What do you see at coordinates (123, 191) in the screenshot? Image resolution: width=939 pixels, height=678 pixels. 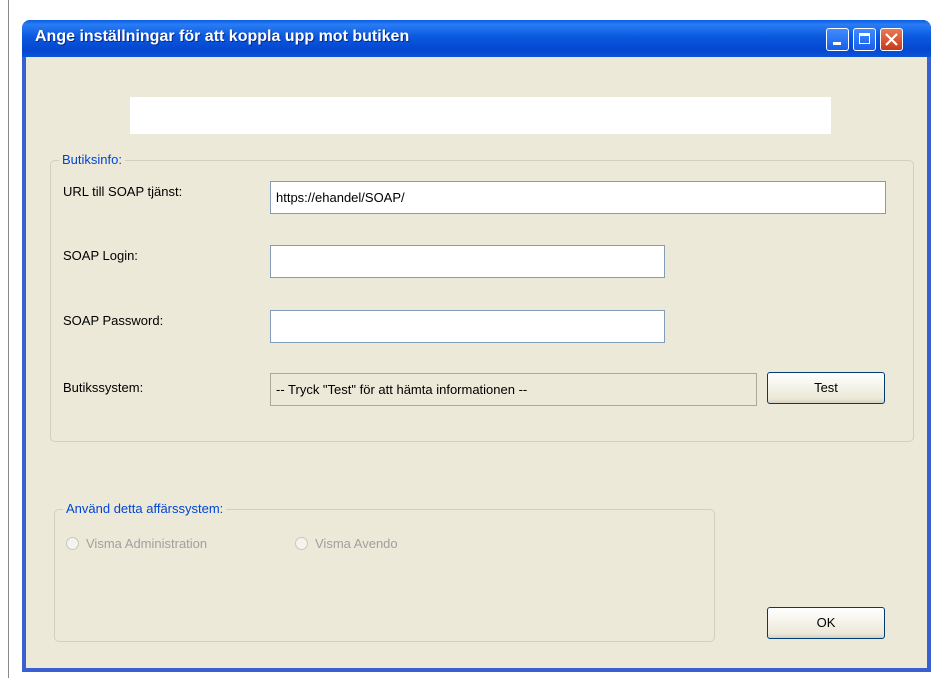 I see `url-label: URL till SOAP tjänst:` at bounding box center [123, 191].